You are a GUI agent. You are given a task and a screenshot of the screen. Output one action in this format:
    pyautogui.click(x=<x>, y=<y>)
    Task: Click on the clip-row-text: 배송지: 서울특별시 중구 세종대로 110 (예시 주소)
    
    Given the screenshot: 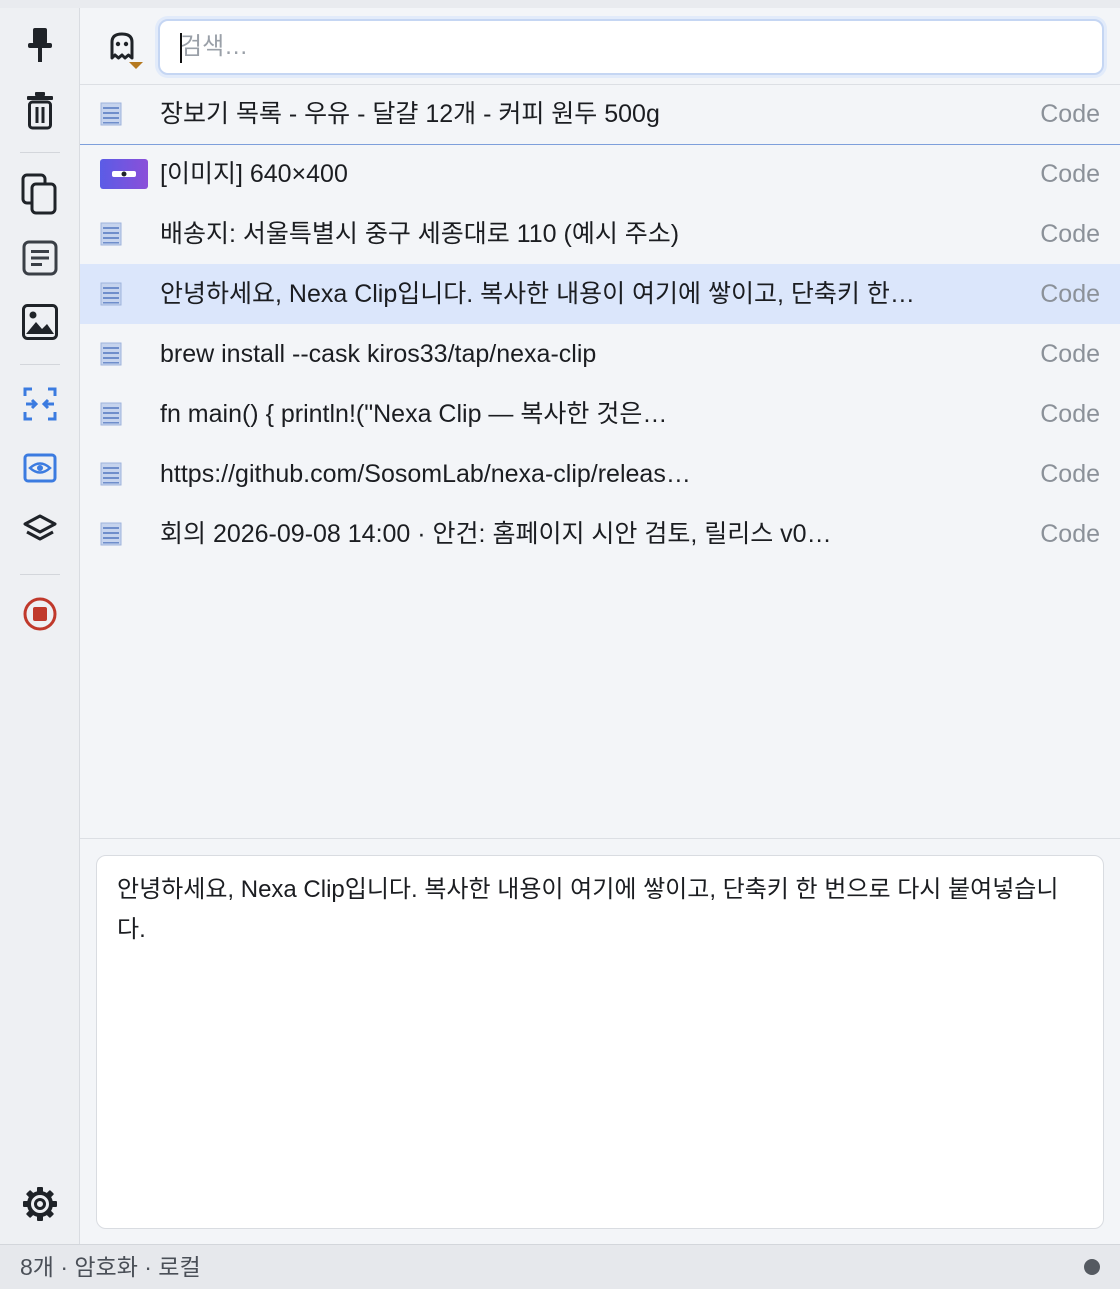 What is the action you would take?
    pyautogui.click(x=420, y=234)
    